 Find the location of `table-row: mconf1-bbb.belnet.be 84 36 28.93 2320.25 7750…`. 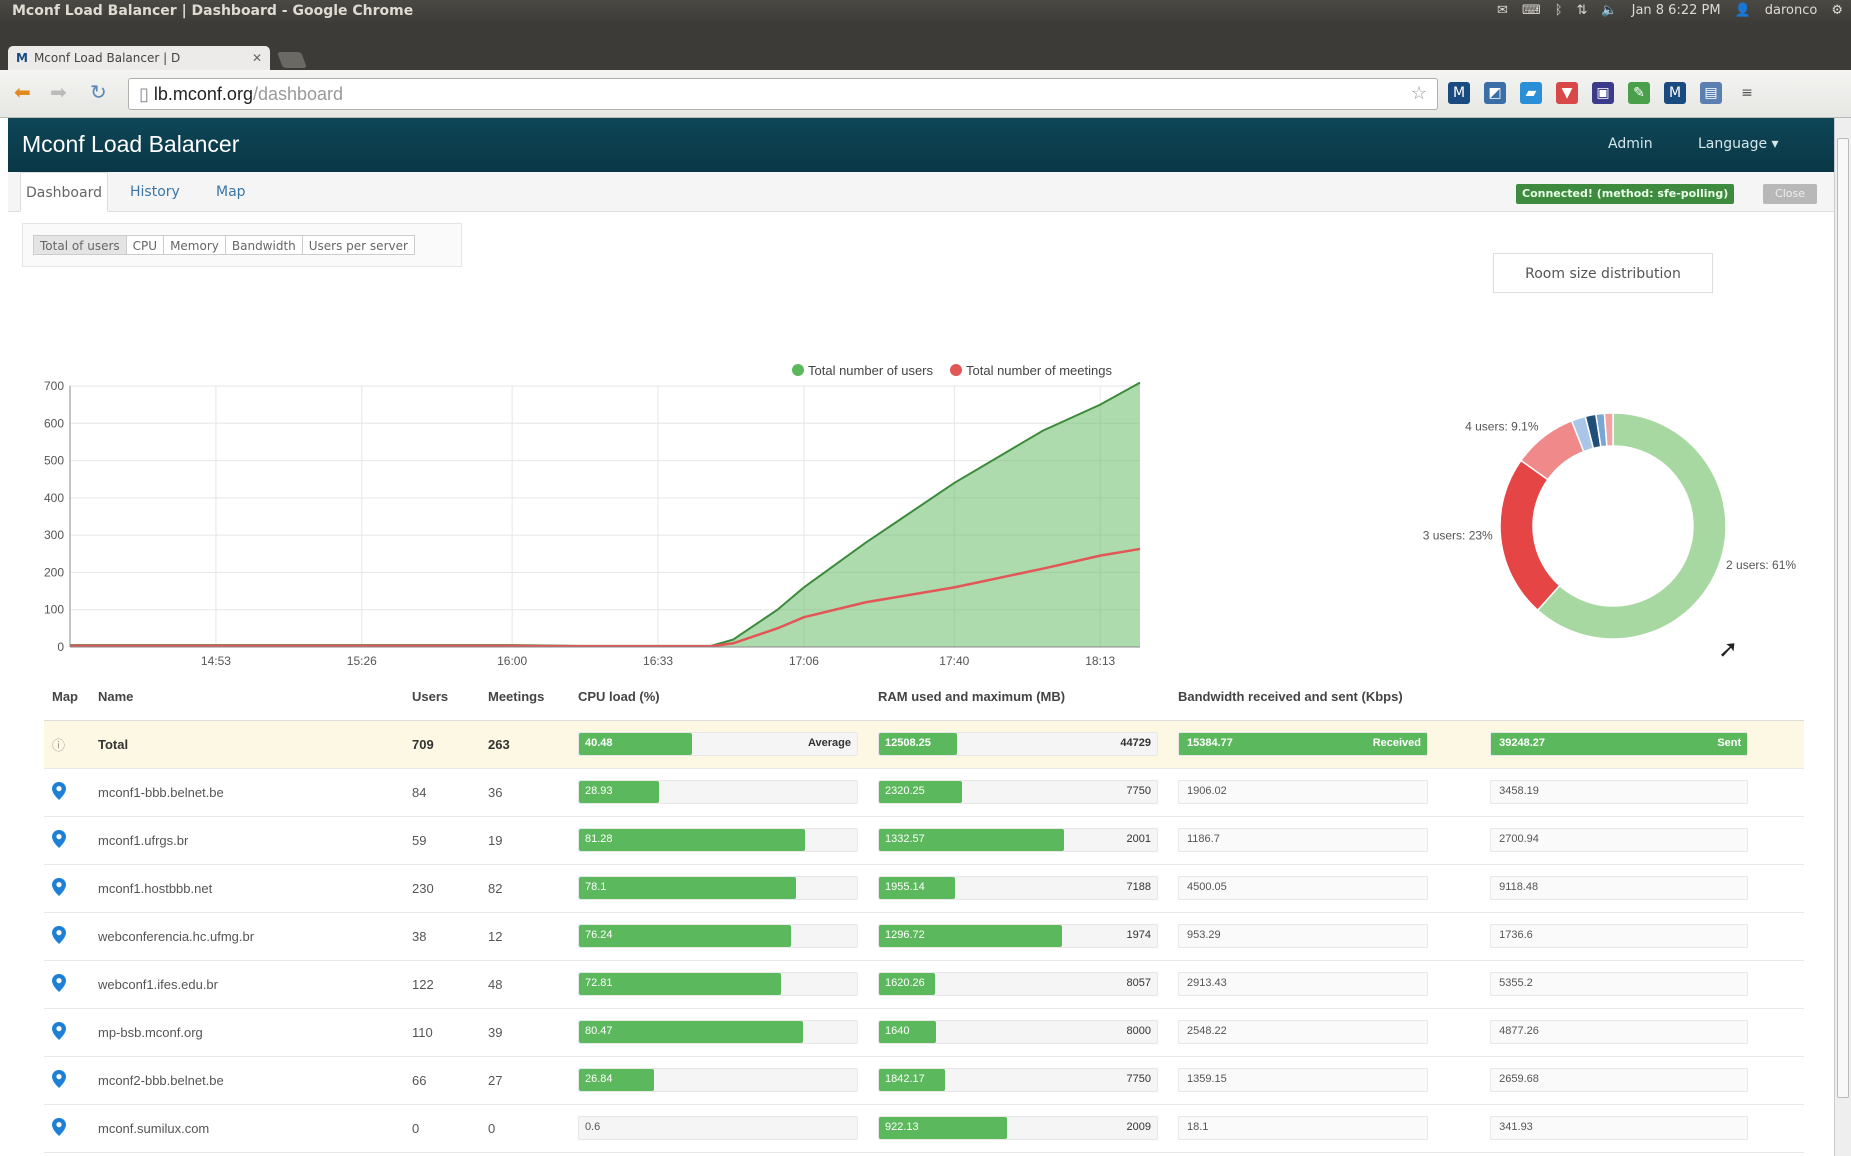

table-row: mconf1-bbb.belnet.be 84 36 28.93 2320.25 7750… is located at coordinates (924, 792).